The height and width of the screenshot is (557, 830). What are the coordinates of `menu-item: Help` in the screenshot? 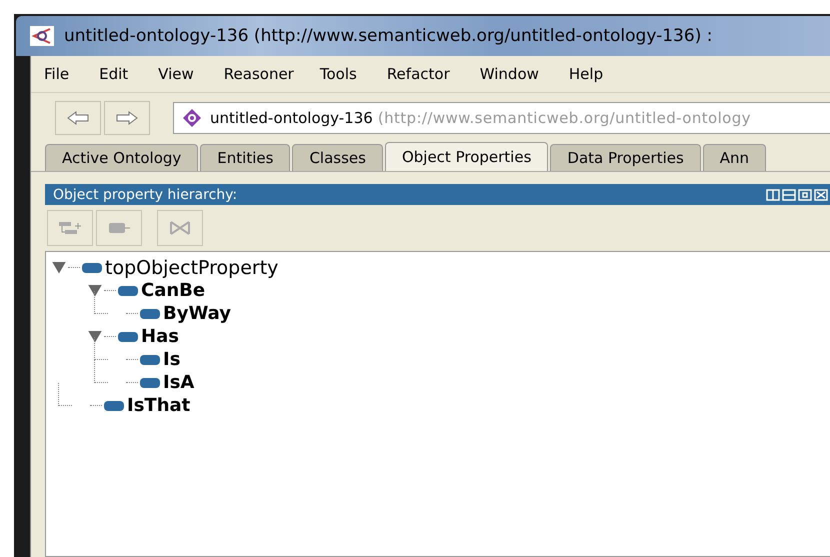 It's located at (586, 74).